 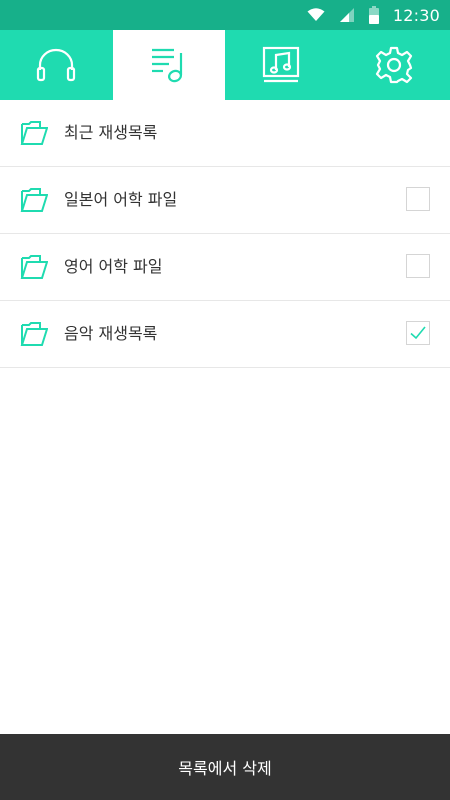 I want to click on status-icons: 12:30, so click(x=373, y=15).